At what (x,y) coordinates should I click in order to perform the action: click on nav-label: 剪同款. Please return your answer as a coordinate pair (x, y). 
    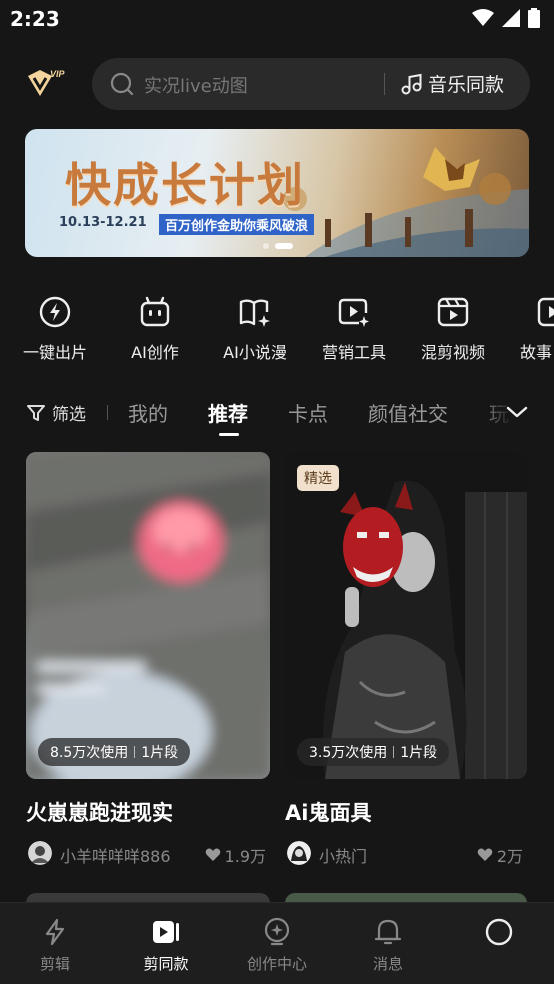
    Looking at the image, I should click on (166, 964).